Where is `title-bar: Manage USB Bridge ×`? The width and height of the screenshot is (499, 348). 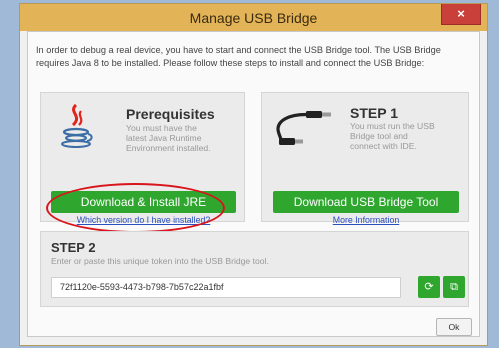 title-bar: Manage USB Bridge × is located at coordinates (253, 17).